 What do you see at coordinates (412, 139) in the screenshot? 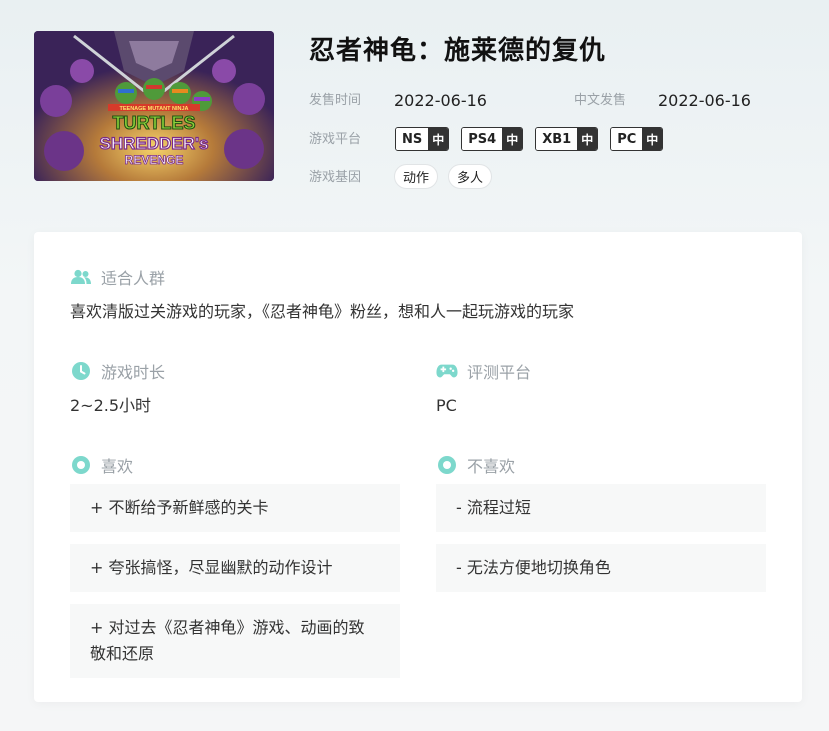
I see `platform-name: NS` at bounding box center [412, 139].